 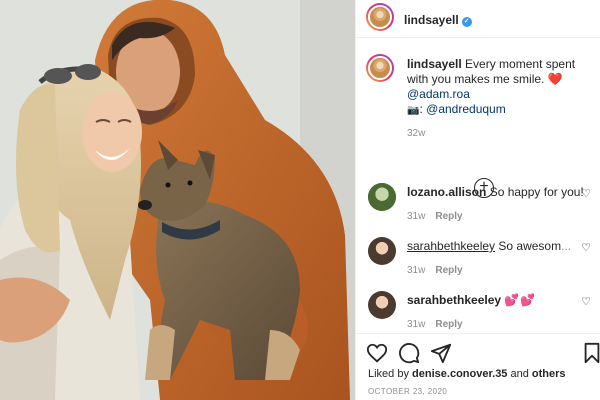 What do you see at coordinates (536, 192) in the screenshot?
I see `comment-text: So happy for you!` at bounding box center [536, 192].